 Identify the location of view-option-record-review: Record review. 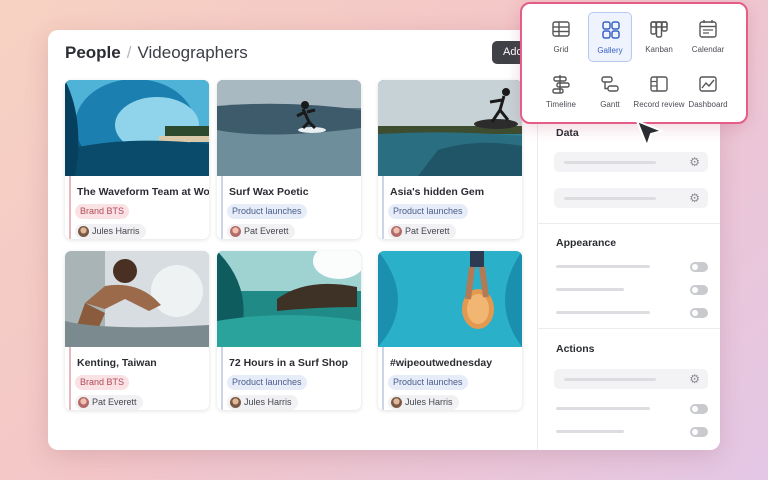
(659, 92).